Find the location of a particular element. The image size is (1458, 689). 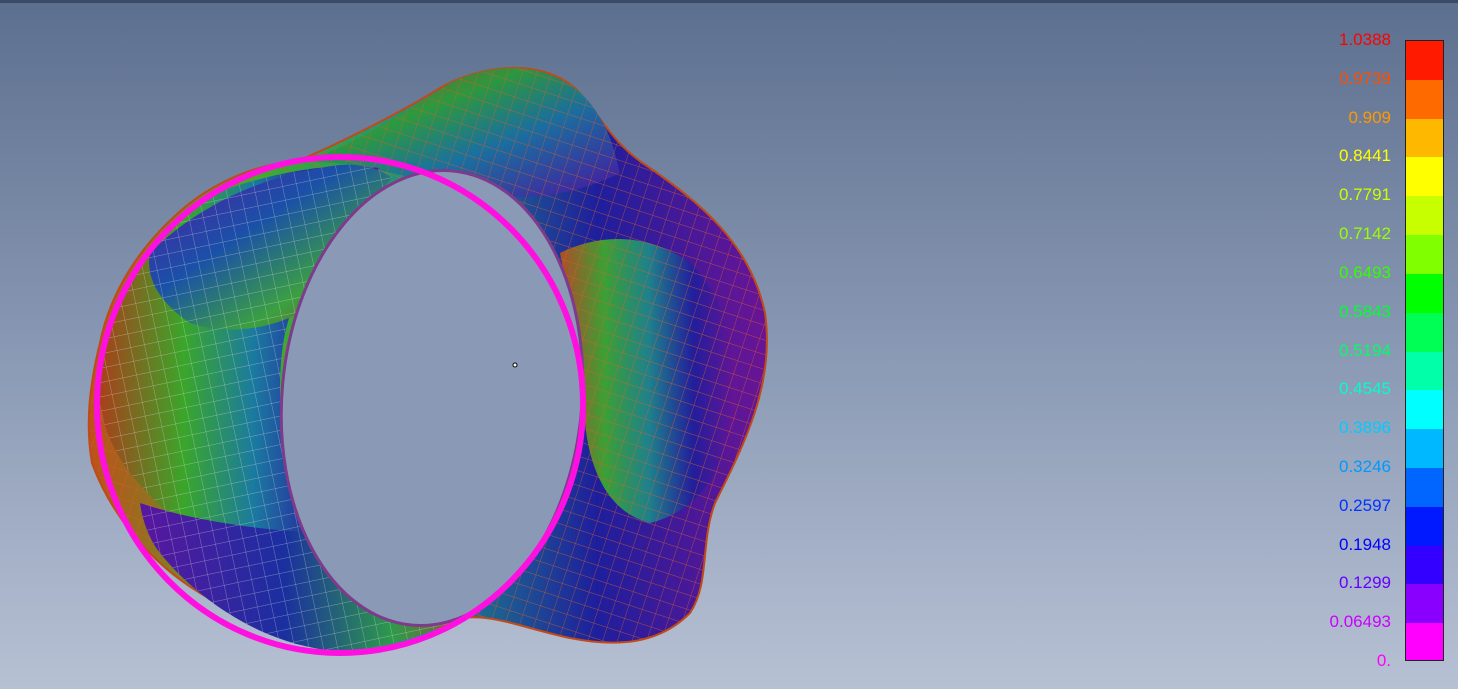

legend-label-14: 0.1299 is located at coordinates (1365, 583).